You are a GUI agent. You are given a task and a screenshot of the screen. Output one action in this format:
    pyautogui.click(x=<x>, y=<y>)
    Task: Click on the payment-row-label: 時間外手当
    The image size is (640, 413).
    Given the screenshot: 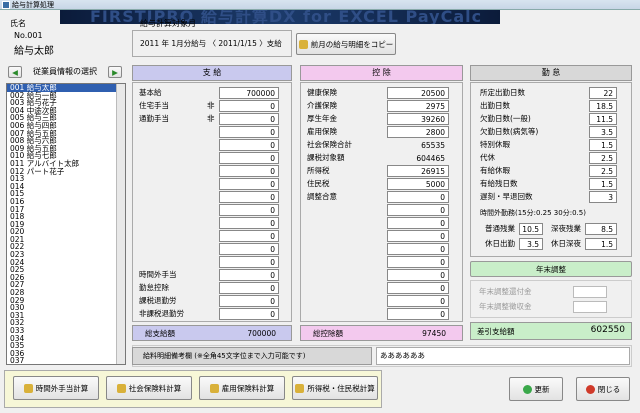 What is the action you would take?
    pyautogui.click(x=158, y=274)
    